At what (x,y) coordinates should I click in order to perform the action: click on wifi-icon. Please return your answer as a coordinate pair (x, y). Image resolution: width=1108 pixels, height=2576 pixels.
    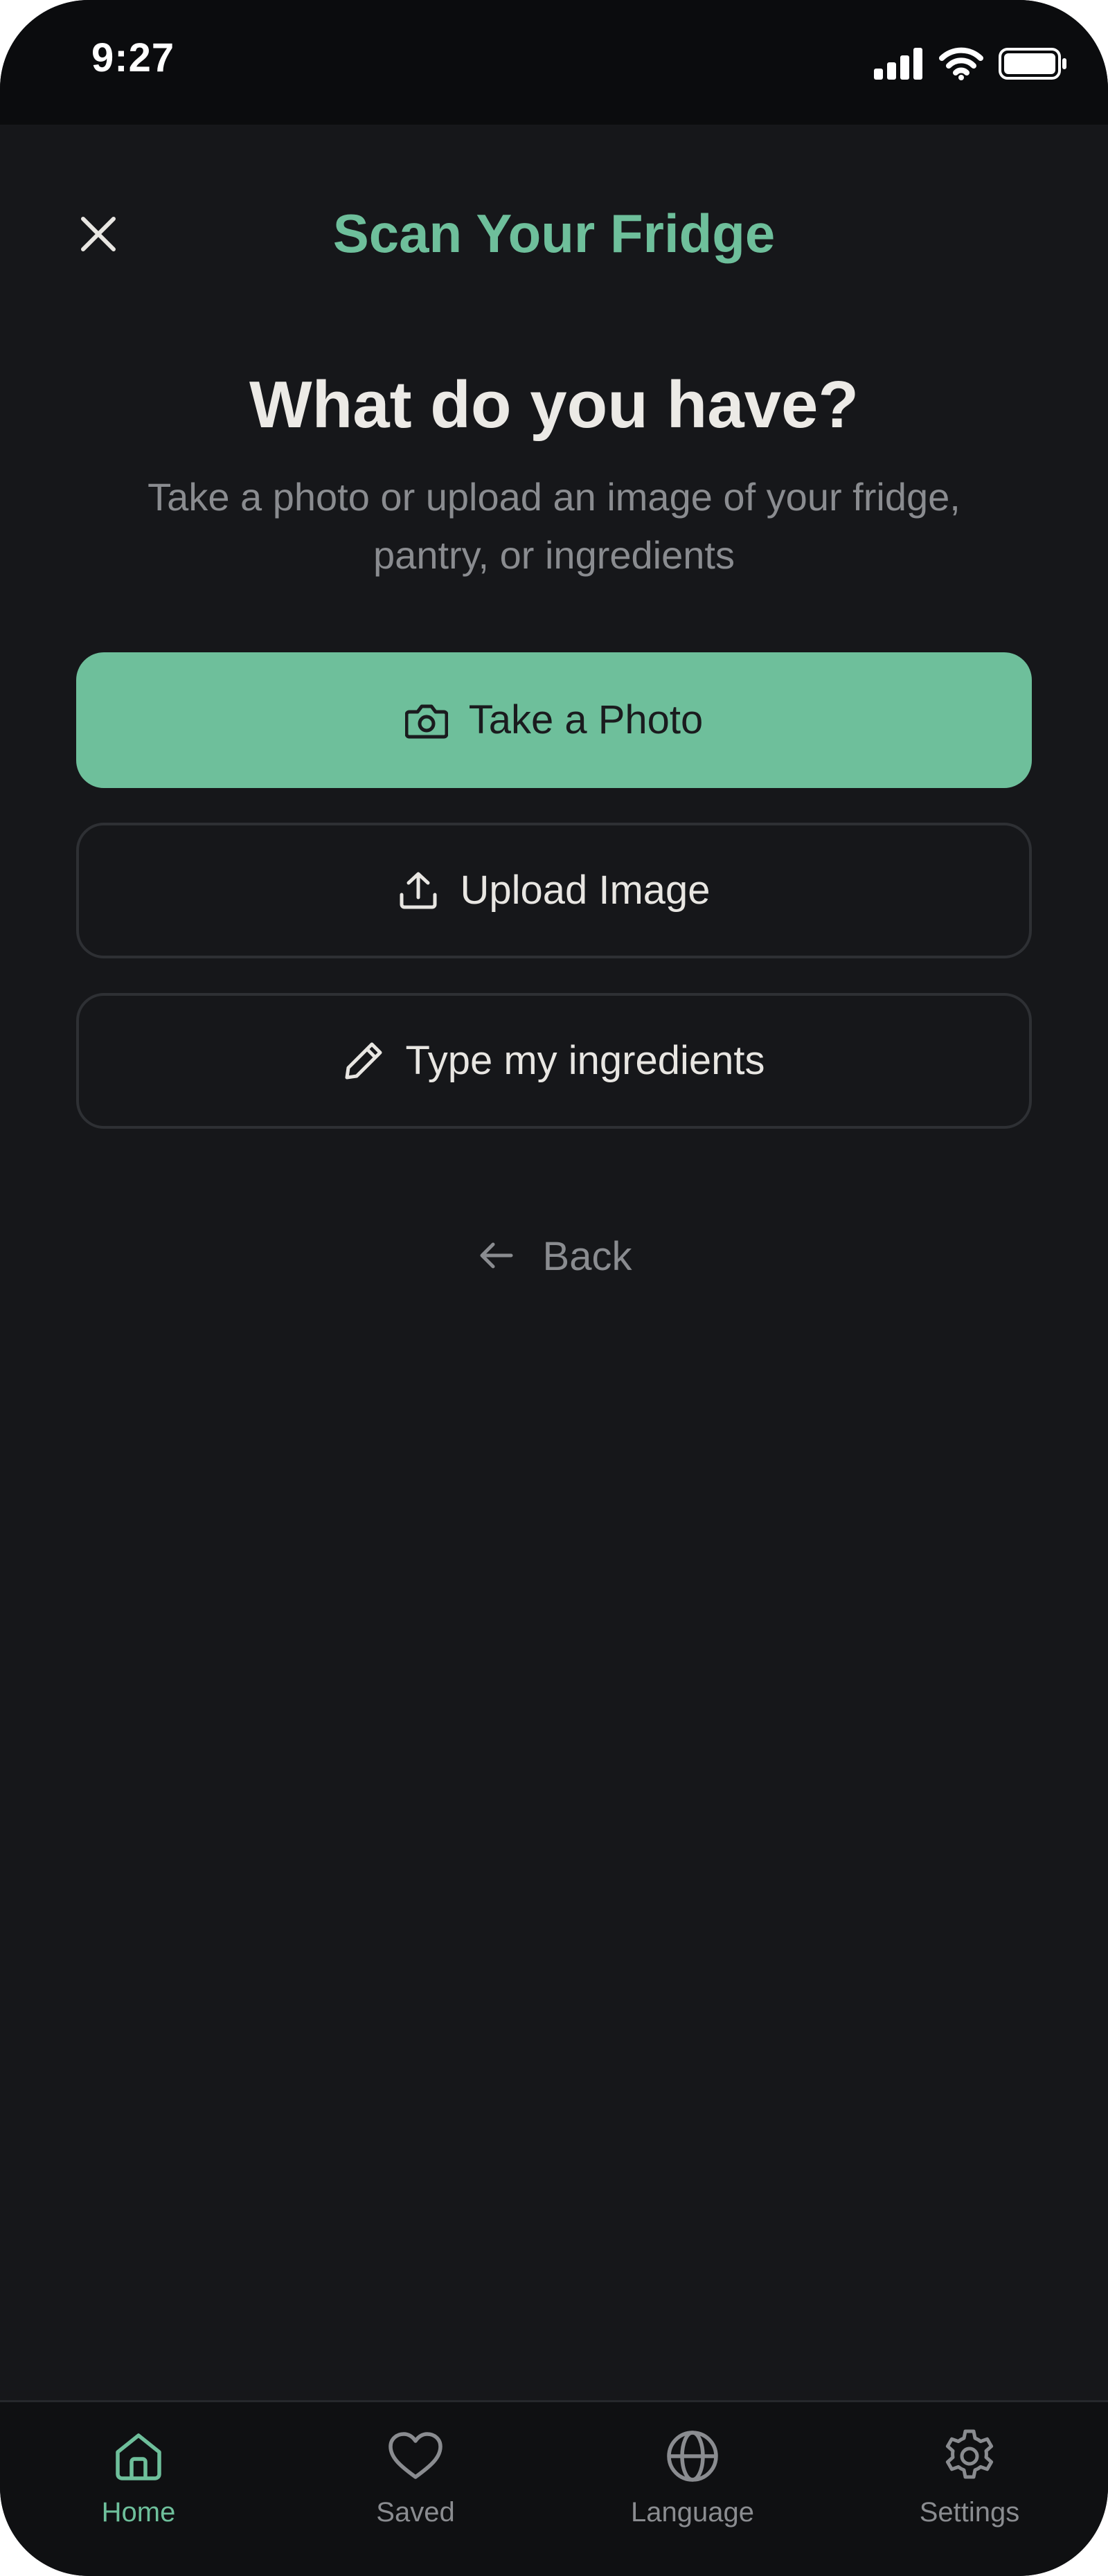
    Looking at the image, I should click on (961, 65).